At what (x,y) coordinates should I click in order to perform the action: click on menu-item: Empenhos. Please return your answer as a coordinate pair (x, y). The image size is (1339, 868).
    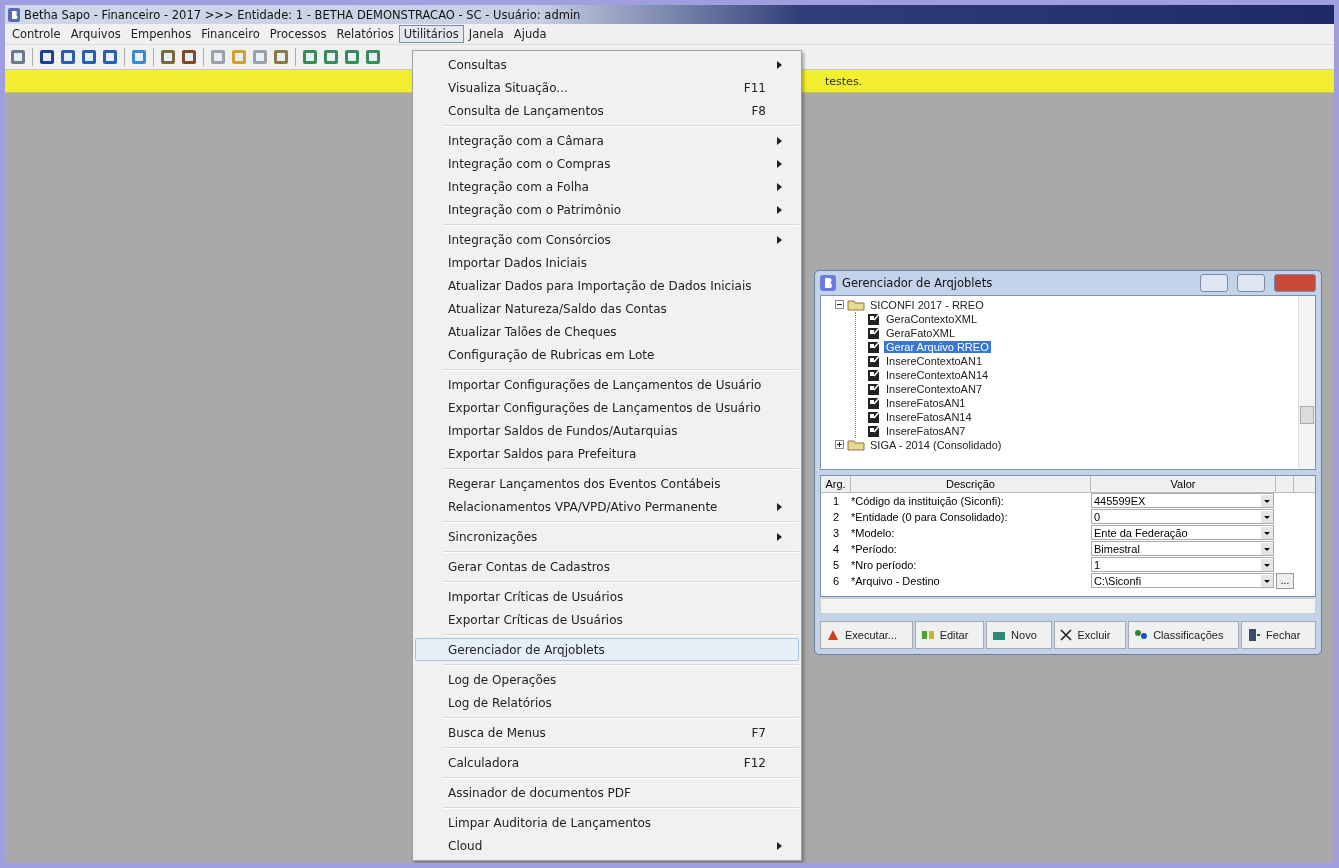
    Looking at the image, I should click on (161, 34).